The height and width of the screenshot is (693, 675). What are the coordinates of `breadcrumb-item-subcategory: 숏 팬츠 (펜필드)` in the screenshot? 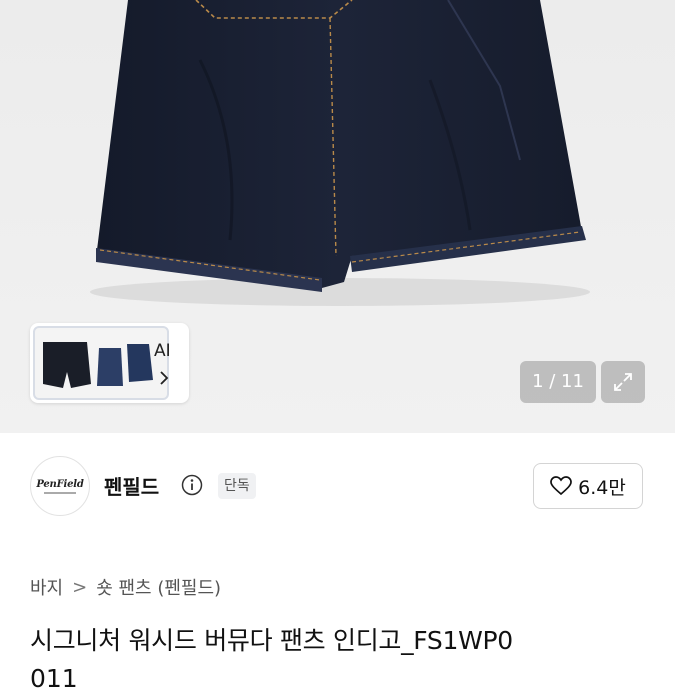 It's located at (158, 587).